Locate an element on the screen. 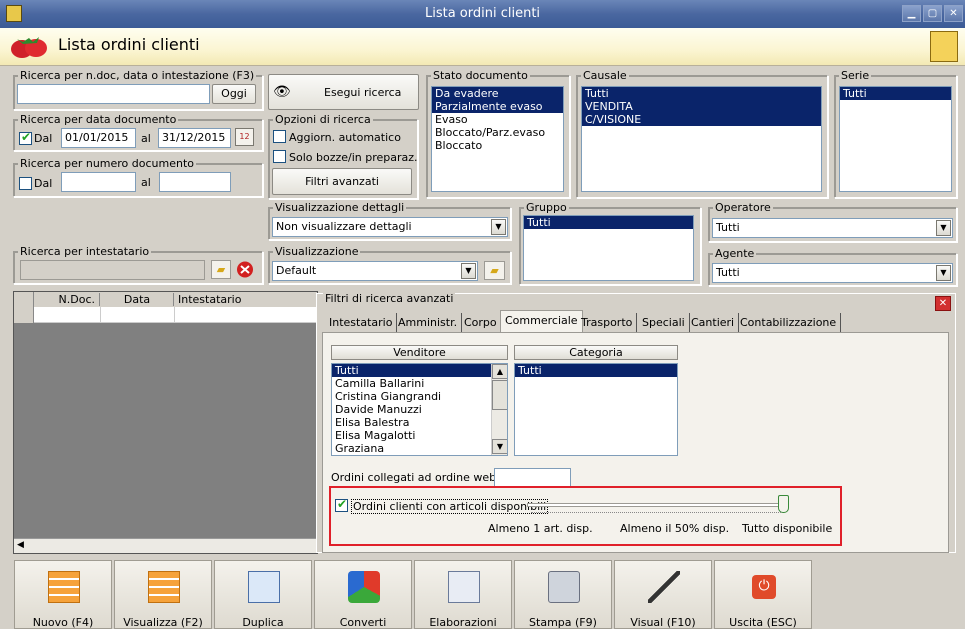 Image resolution: width=965 pixels, height=629 pixels. tab-speciali: Speciali is located at coordinates (664, 322).